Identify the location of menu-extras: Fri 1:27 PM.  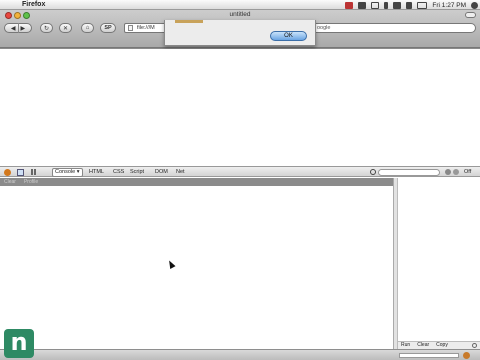
(411, 5).